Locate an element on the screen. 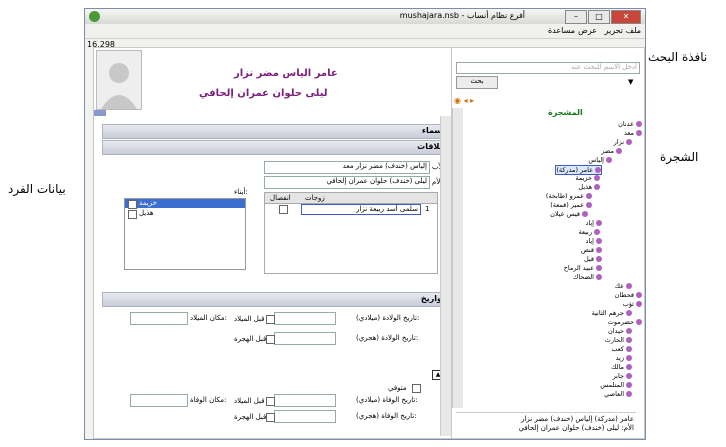 This screenshot has width=726, height=447. tree-node: جرهم الثانية is located at coordinates (612, 313).